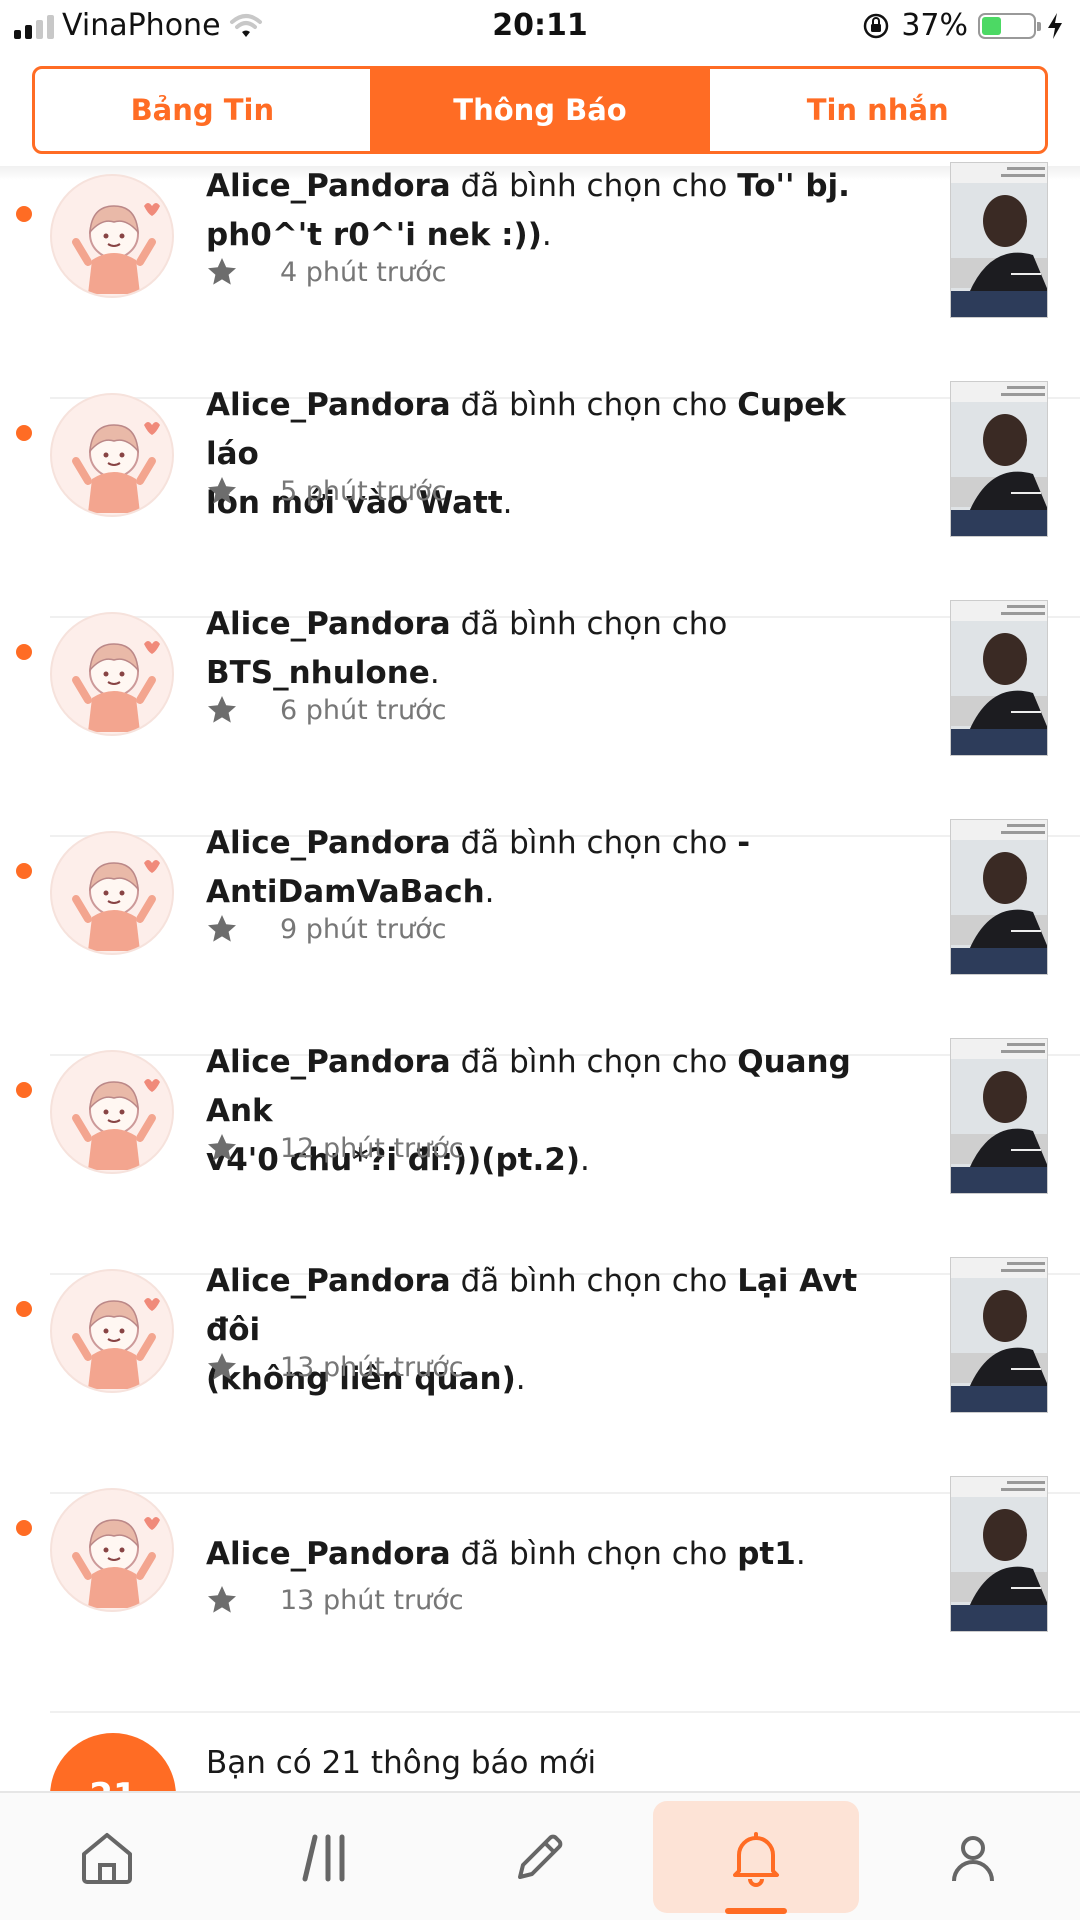 This screenshot has width=1080, height=1920. Describe the element at coordinates (743, 843) in the screenshot. I see `story-title: -` at that location.